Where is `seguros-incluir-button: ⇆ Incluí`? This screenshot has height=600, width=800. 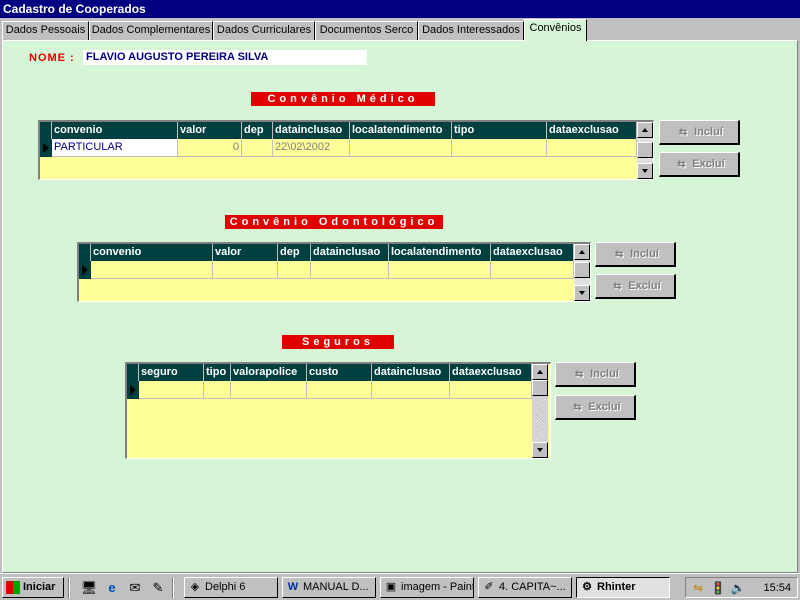 seguros-incluir-button: ⇆ Incluí is located at coordinates (595, 374).